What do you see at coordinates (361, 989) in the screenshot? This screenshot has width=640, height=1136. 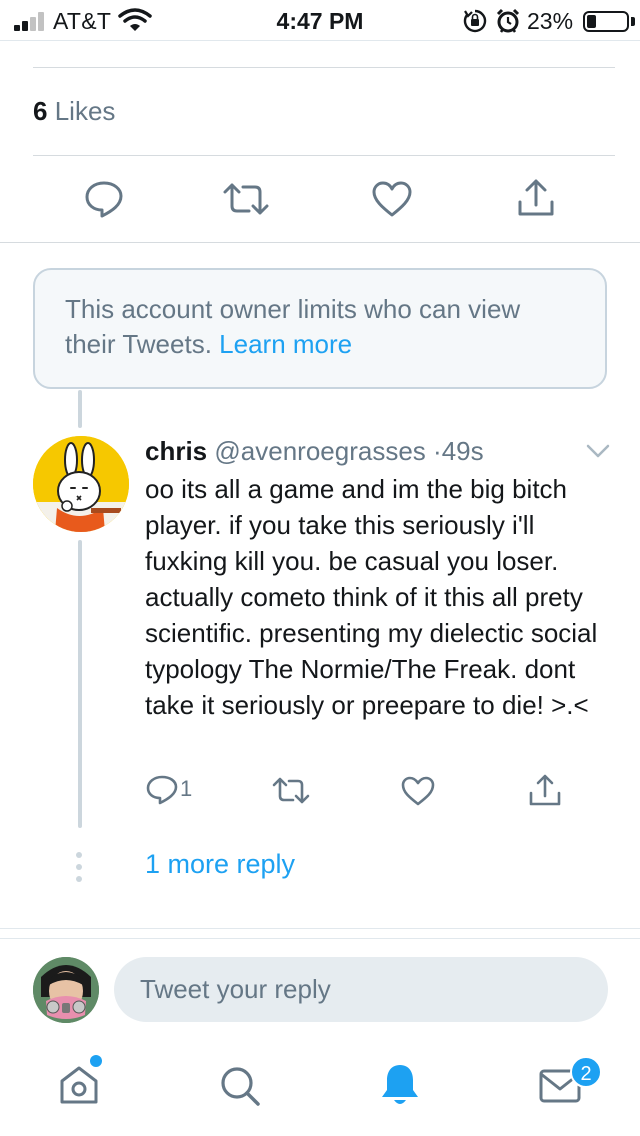 I see `reply-input` at bounding box center [361, 989].